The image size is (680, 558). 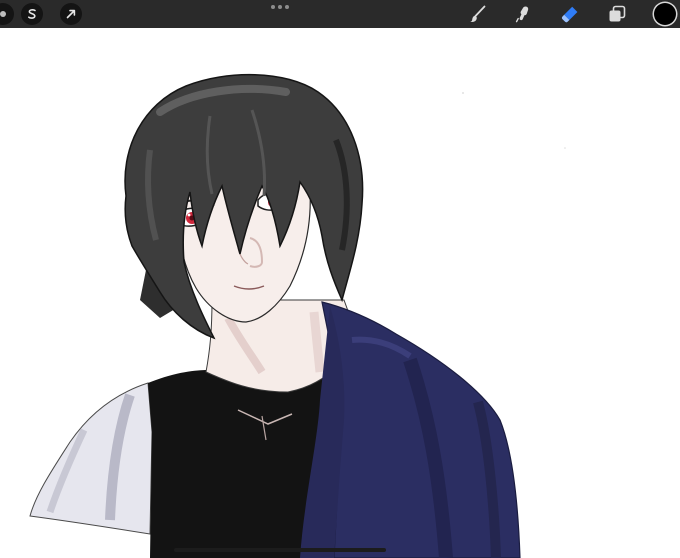 What do you see at coordinates (523, 14) in the screenshot?
I see `smudge-icon` at bounding box center [523, 14].